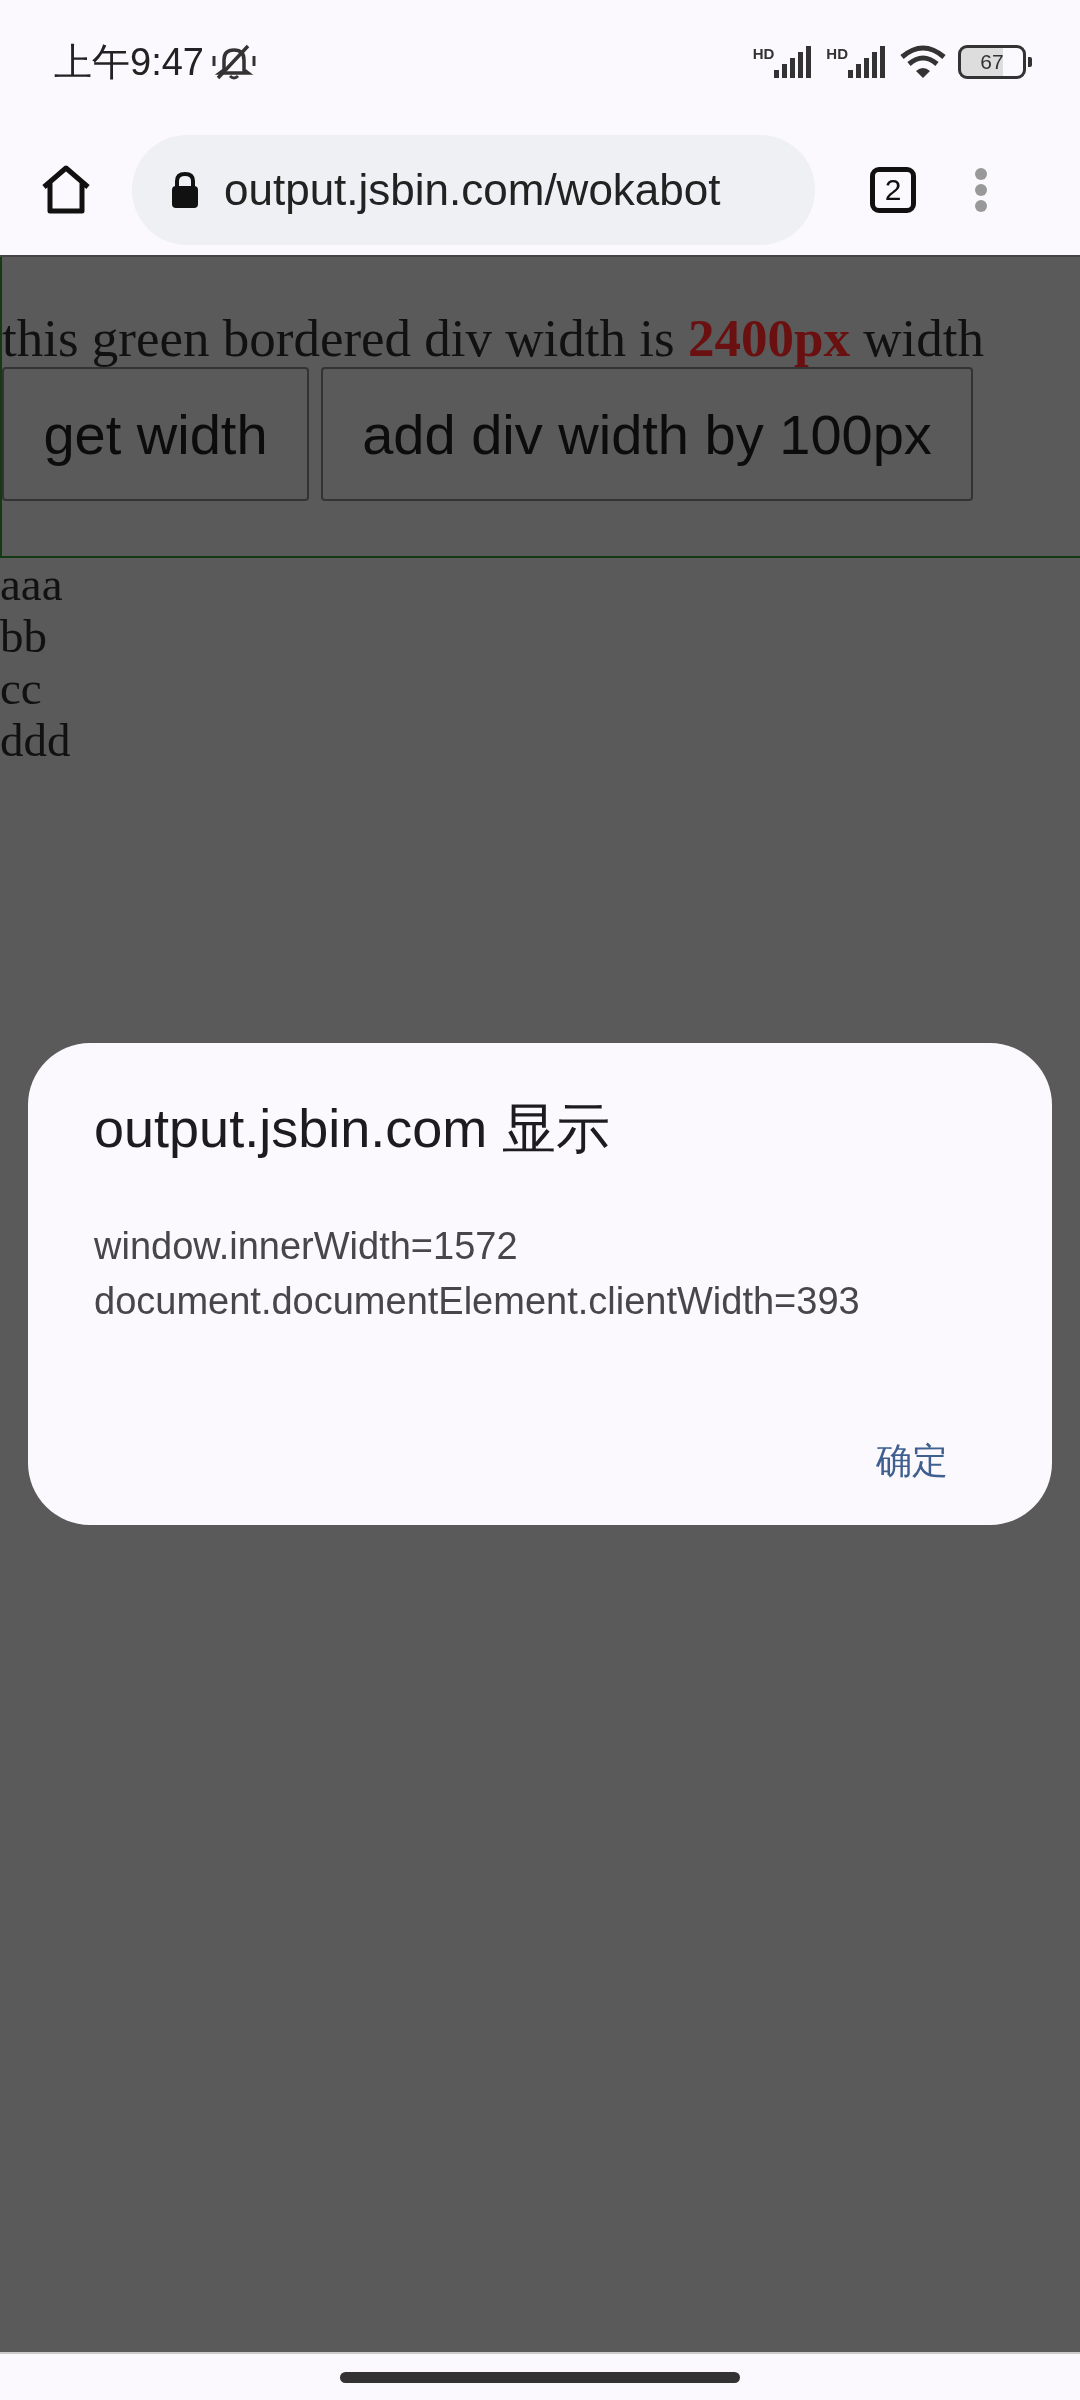 The width and height of the screenshot is (1080, 2400). I want to click on address-bar: output.jsbin.com/wokabot, so click(473, 189).